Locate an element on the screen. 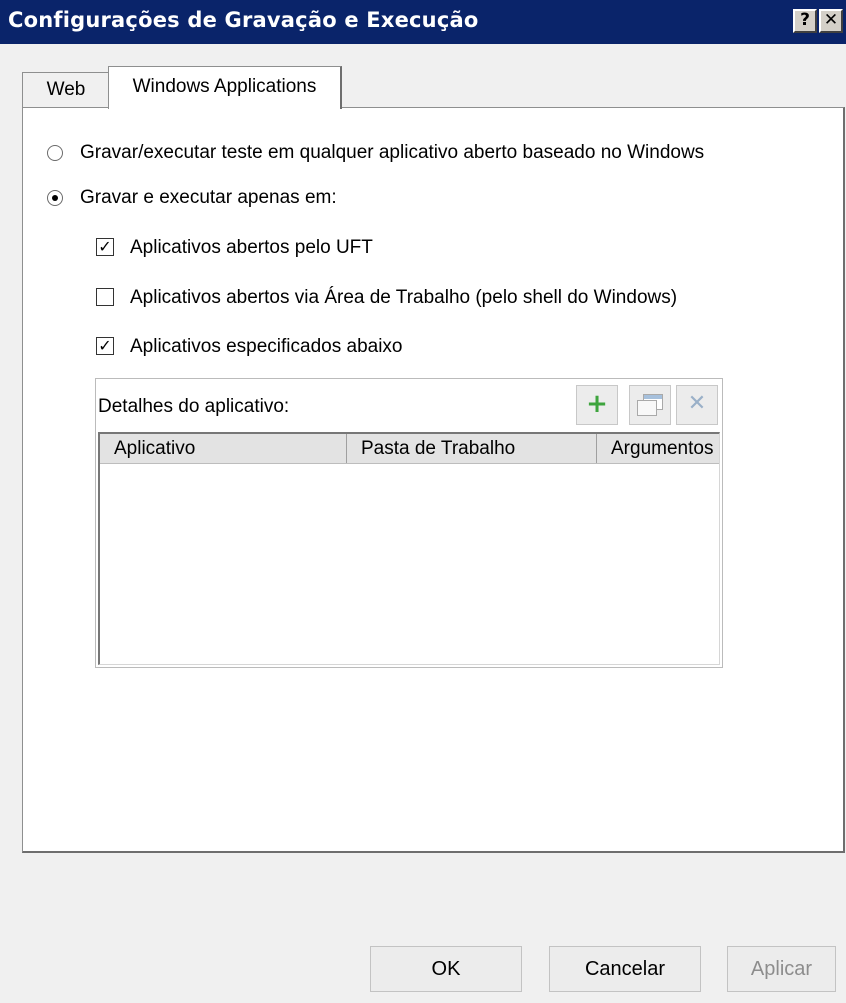 This screenshot has width=846, height=1003. properties-icon is located at coordinates (650, 405).